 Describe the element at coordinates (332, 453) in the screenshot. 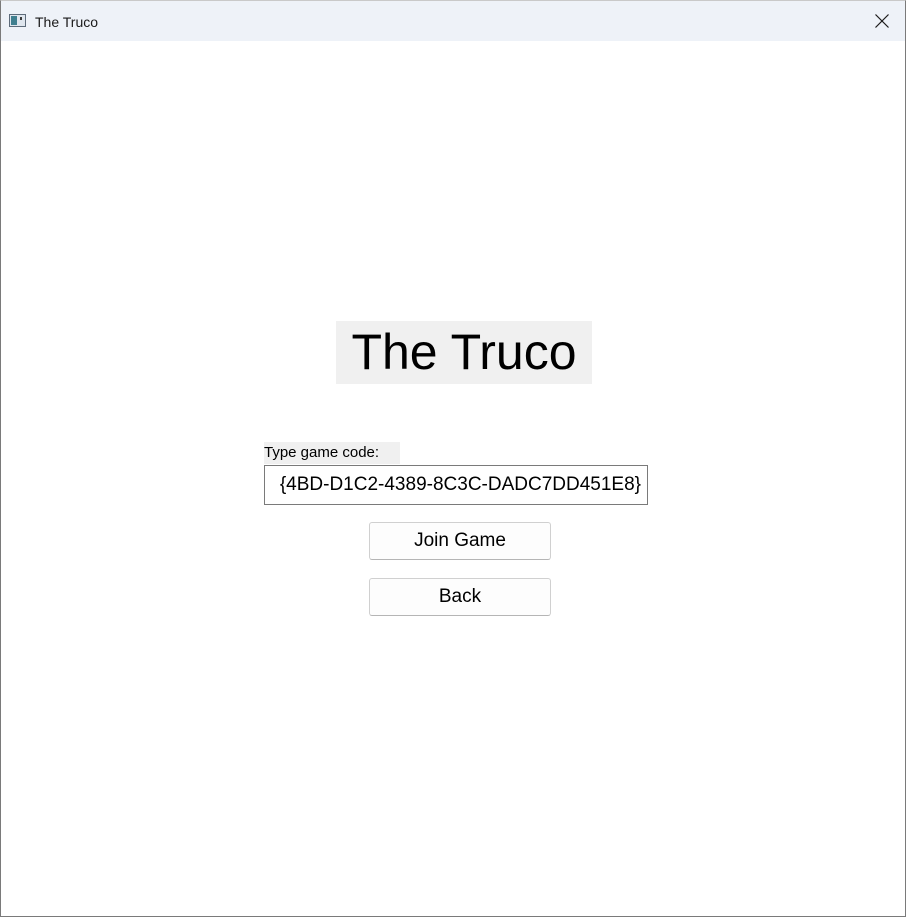

I see `game-code-label: Type game code:` at that location.